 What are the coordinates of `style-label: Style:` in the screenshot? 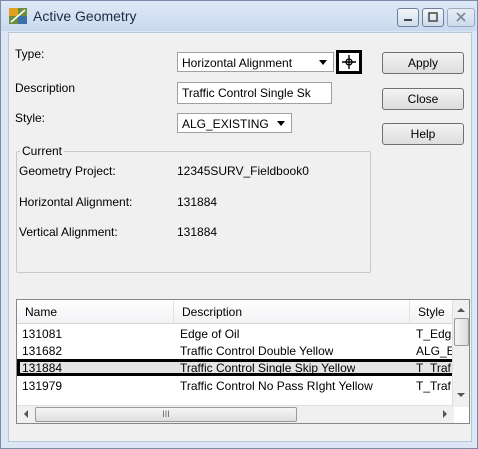 It's located at (30, 118).